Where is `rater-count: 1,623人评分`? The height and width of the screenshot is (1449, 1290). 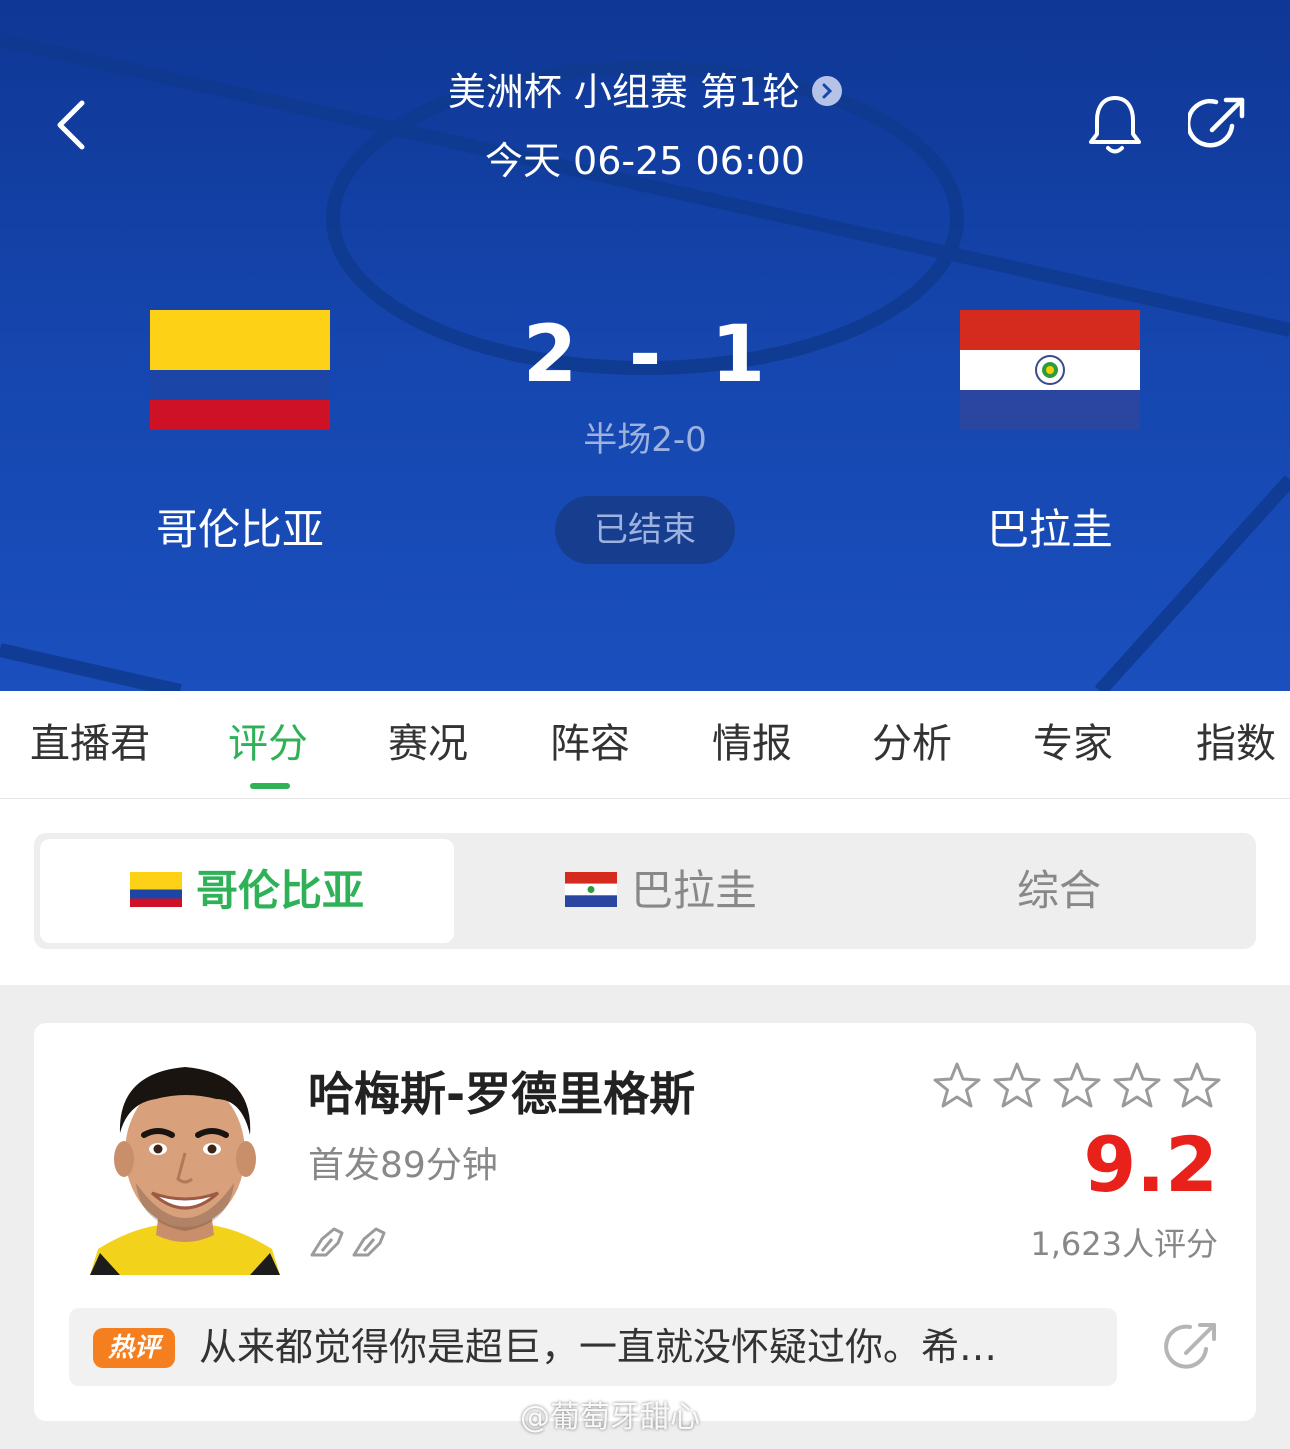
rater-count: 1,623人评分 is located at coordinates (1124, 1244).